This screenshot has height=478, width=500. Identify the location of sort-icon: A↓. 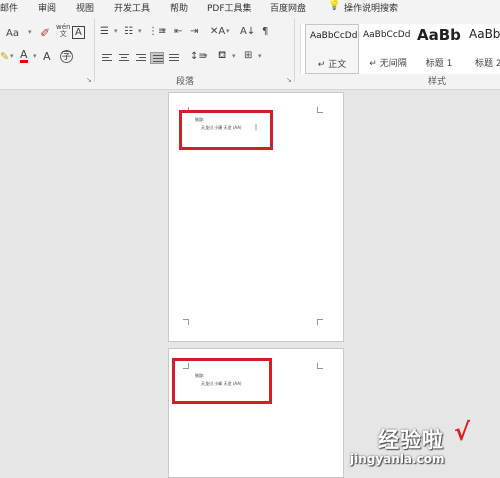
(247, 31).